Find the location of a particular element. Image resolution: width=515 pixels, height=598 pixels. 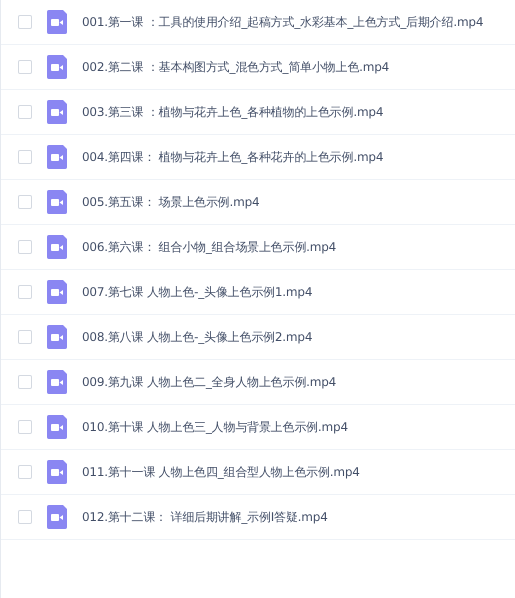

file-name: 004.第四课： 植物与花卉上色_各种花卉的上色示例.mp4 is located at coordinates (233, 157).